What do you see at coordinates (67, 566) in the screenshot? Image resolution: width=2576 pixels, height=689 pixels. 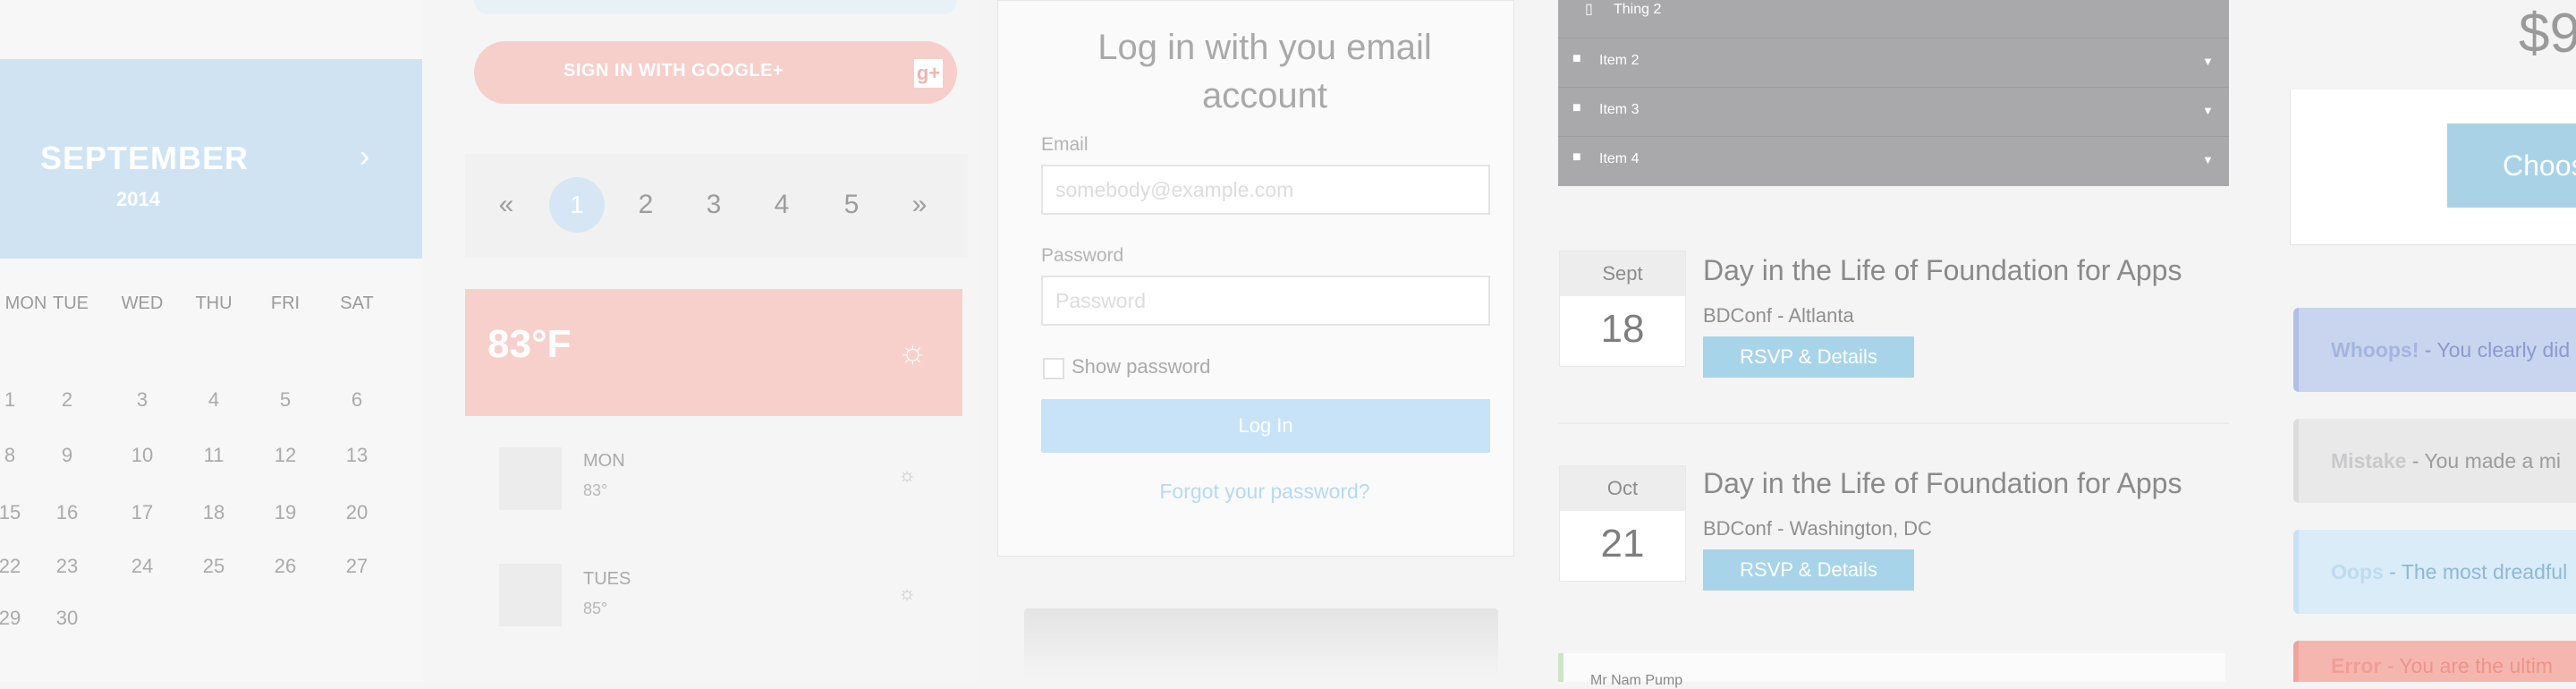 I see `calendar-date: 23` at bounding box center [67, 566].